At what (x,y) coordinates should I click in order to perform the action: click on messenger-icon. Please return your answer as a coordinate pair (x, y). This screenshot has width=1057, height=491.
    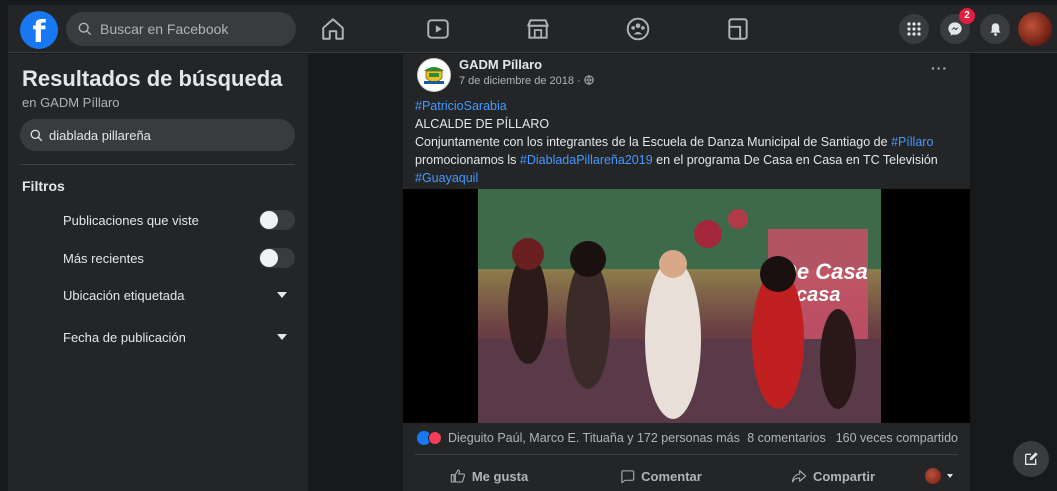
    Looking at the image, I should click on (955, 29).